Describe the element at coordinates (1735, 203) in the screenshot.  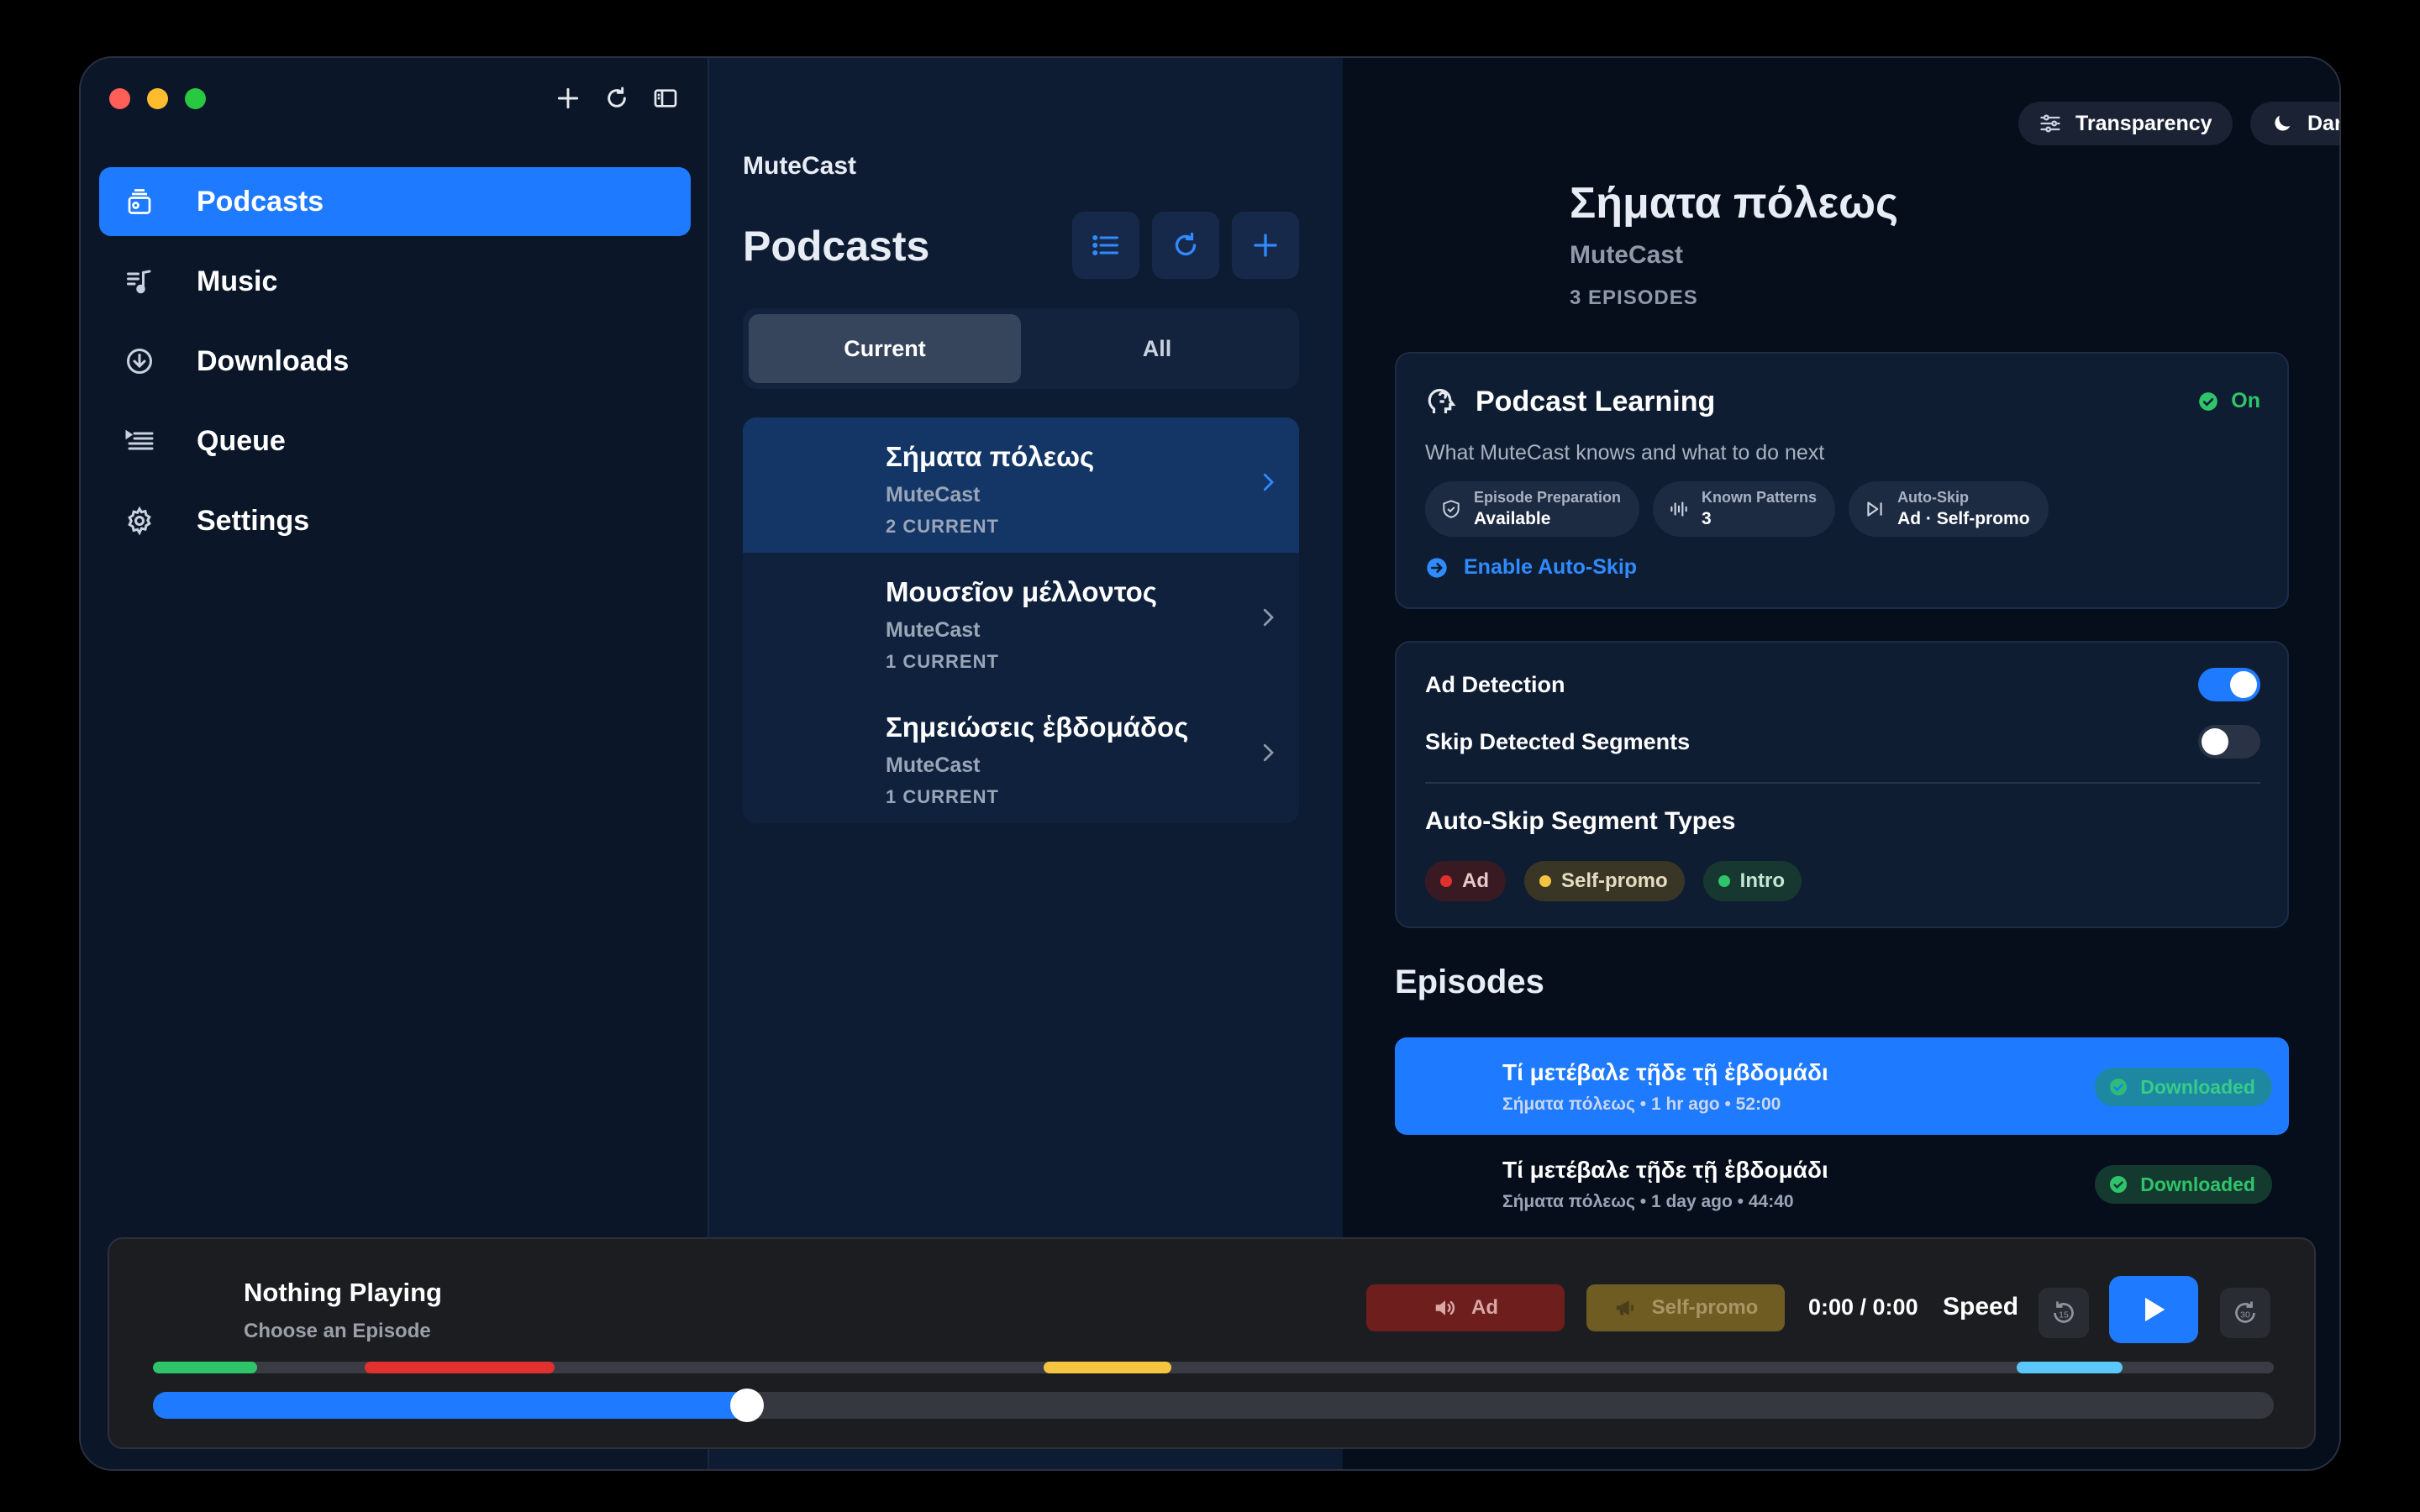
I see `podcast-title: Σήματα πόλεως` at that location.